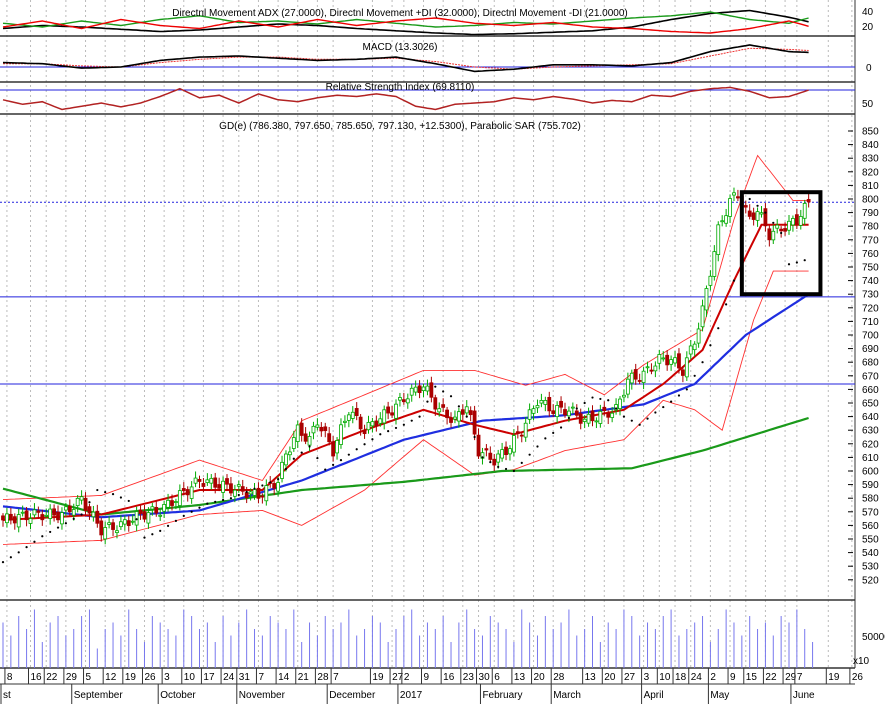 Image resolution: width=885 pixels, height=704 pixels. What do you see at coordinates (870, 295) in the screenshot?
I see `price-tick-label: 730` at bounding box center [870, 295].